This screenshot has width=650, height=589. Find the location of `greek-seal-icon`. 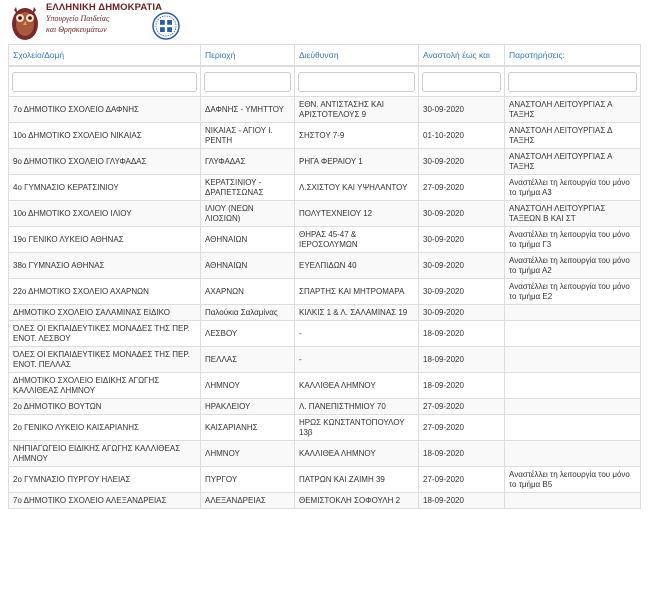

greek-seal-icon is located at coordinates (166, 26).